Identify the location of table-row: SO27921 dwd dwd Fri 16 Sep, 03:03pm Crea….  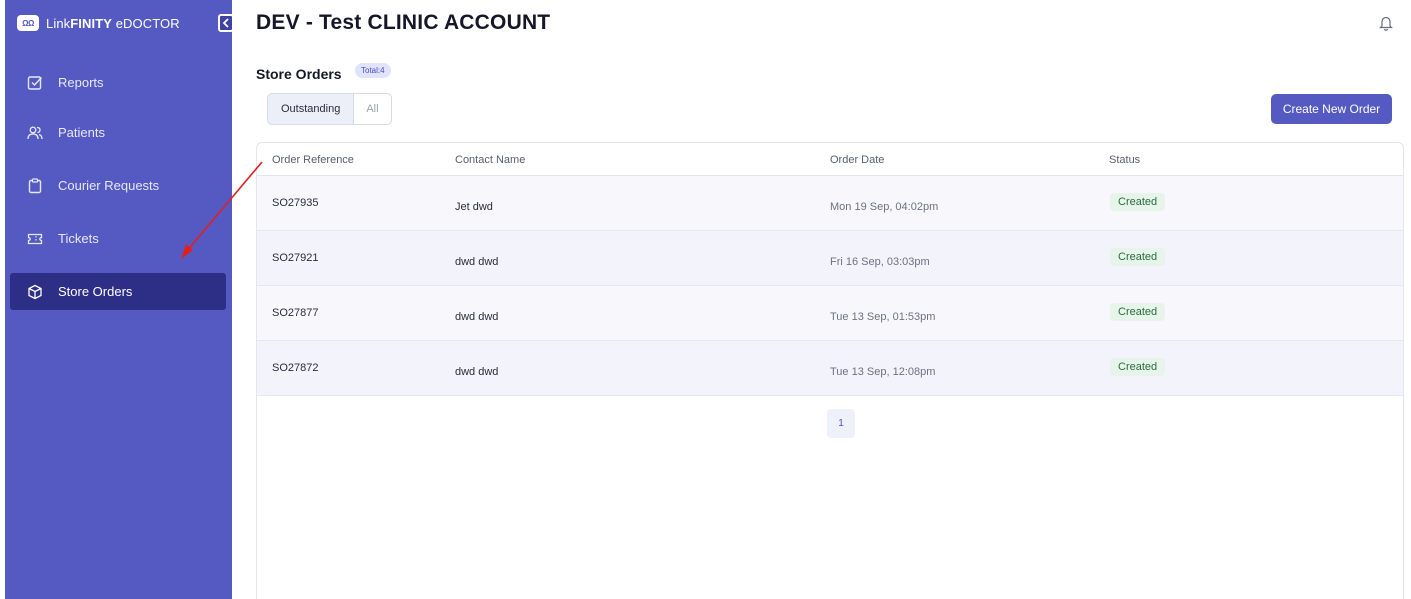
(830, 258).